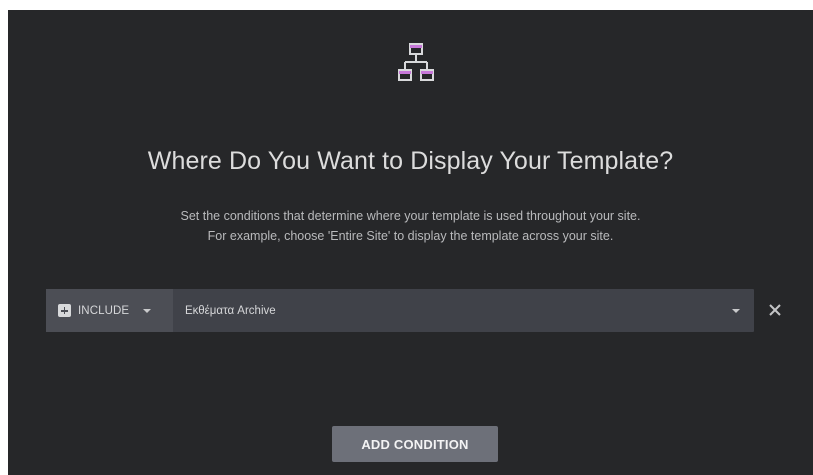 Image resolution: width=813 pixels, height=475 pixels. I want to click on close-icon, so click(775, 310).